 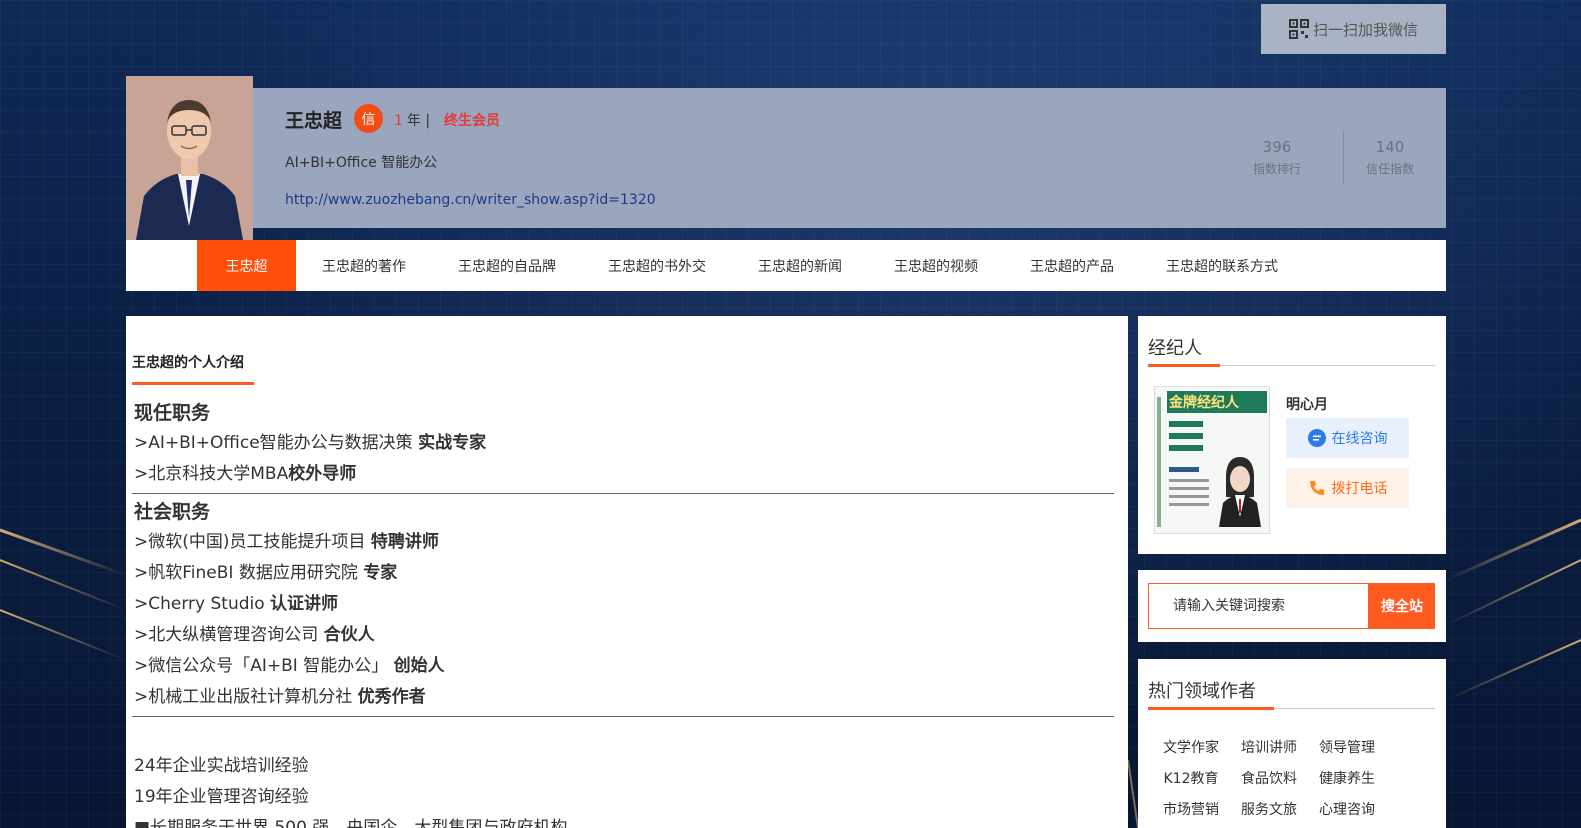 What do you see at coordinates (507, 265) in the screenshot?
I see `tab-self-brand: 王忠超的自品牌` at bounding box center [507, 265].